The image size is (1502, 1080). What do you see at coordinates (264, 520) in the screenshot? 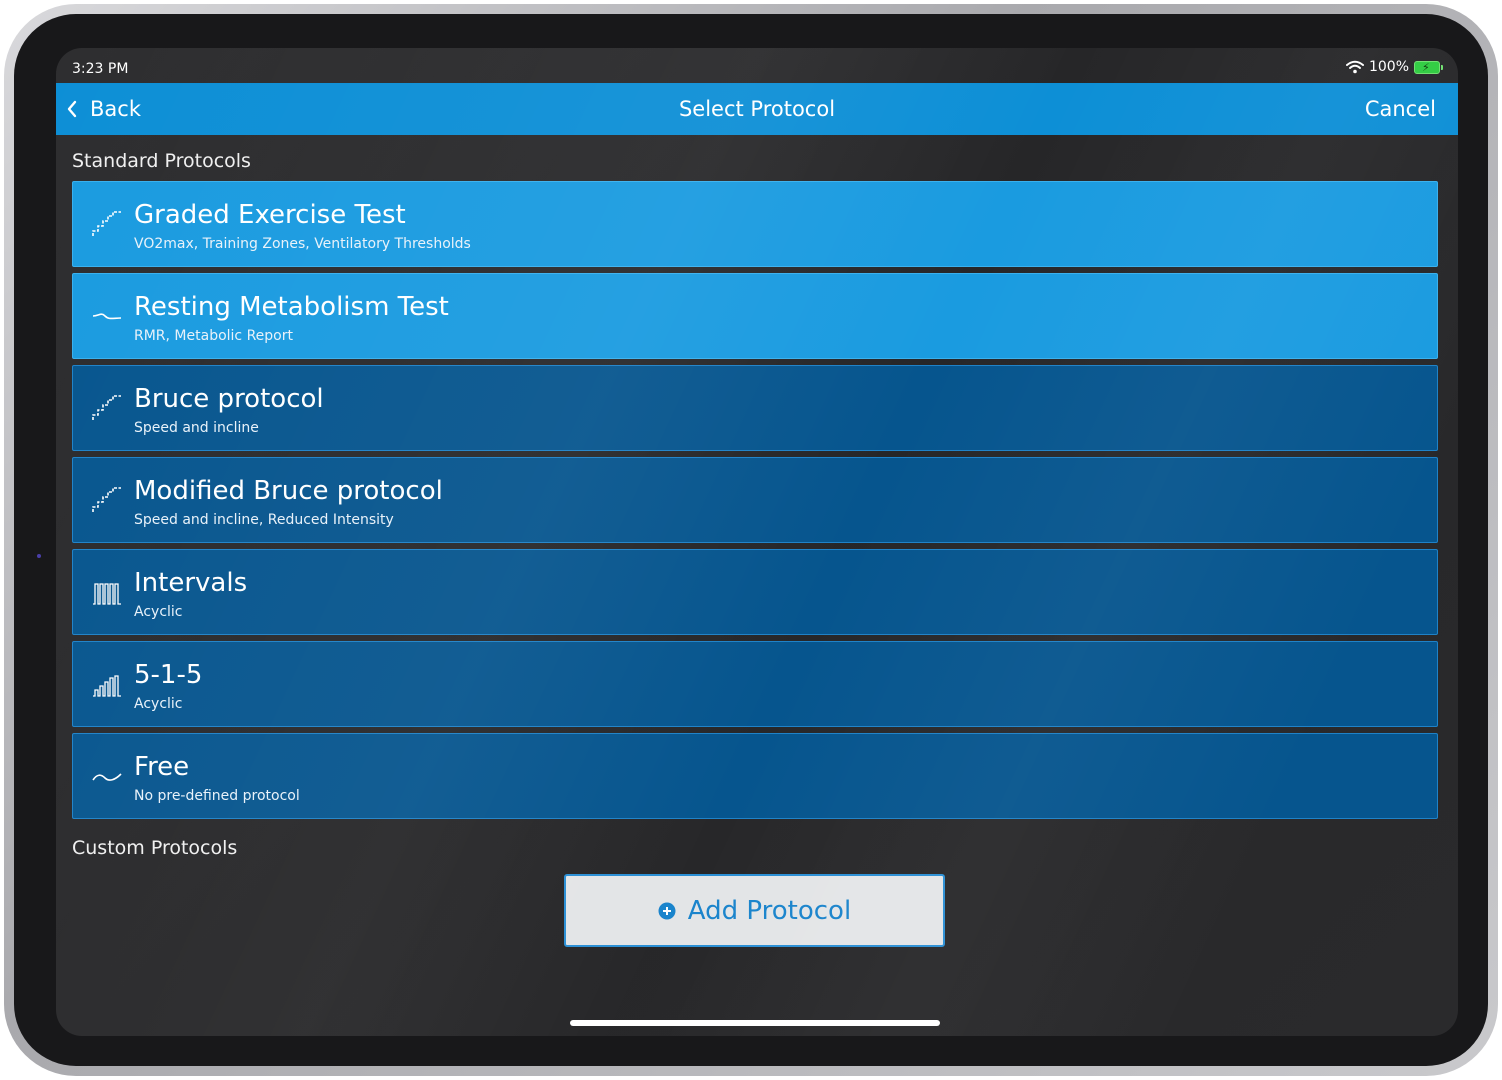
I see `protocol-subtitle: Speed and incline, Reduced Intensity` at bounding box center [264, 520].